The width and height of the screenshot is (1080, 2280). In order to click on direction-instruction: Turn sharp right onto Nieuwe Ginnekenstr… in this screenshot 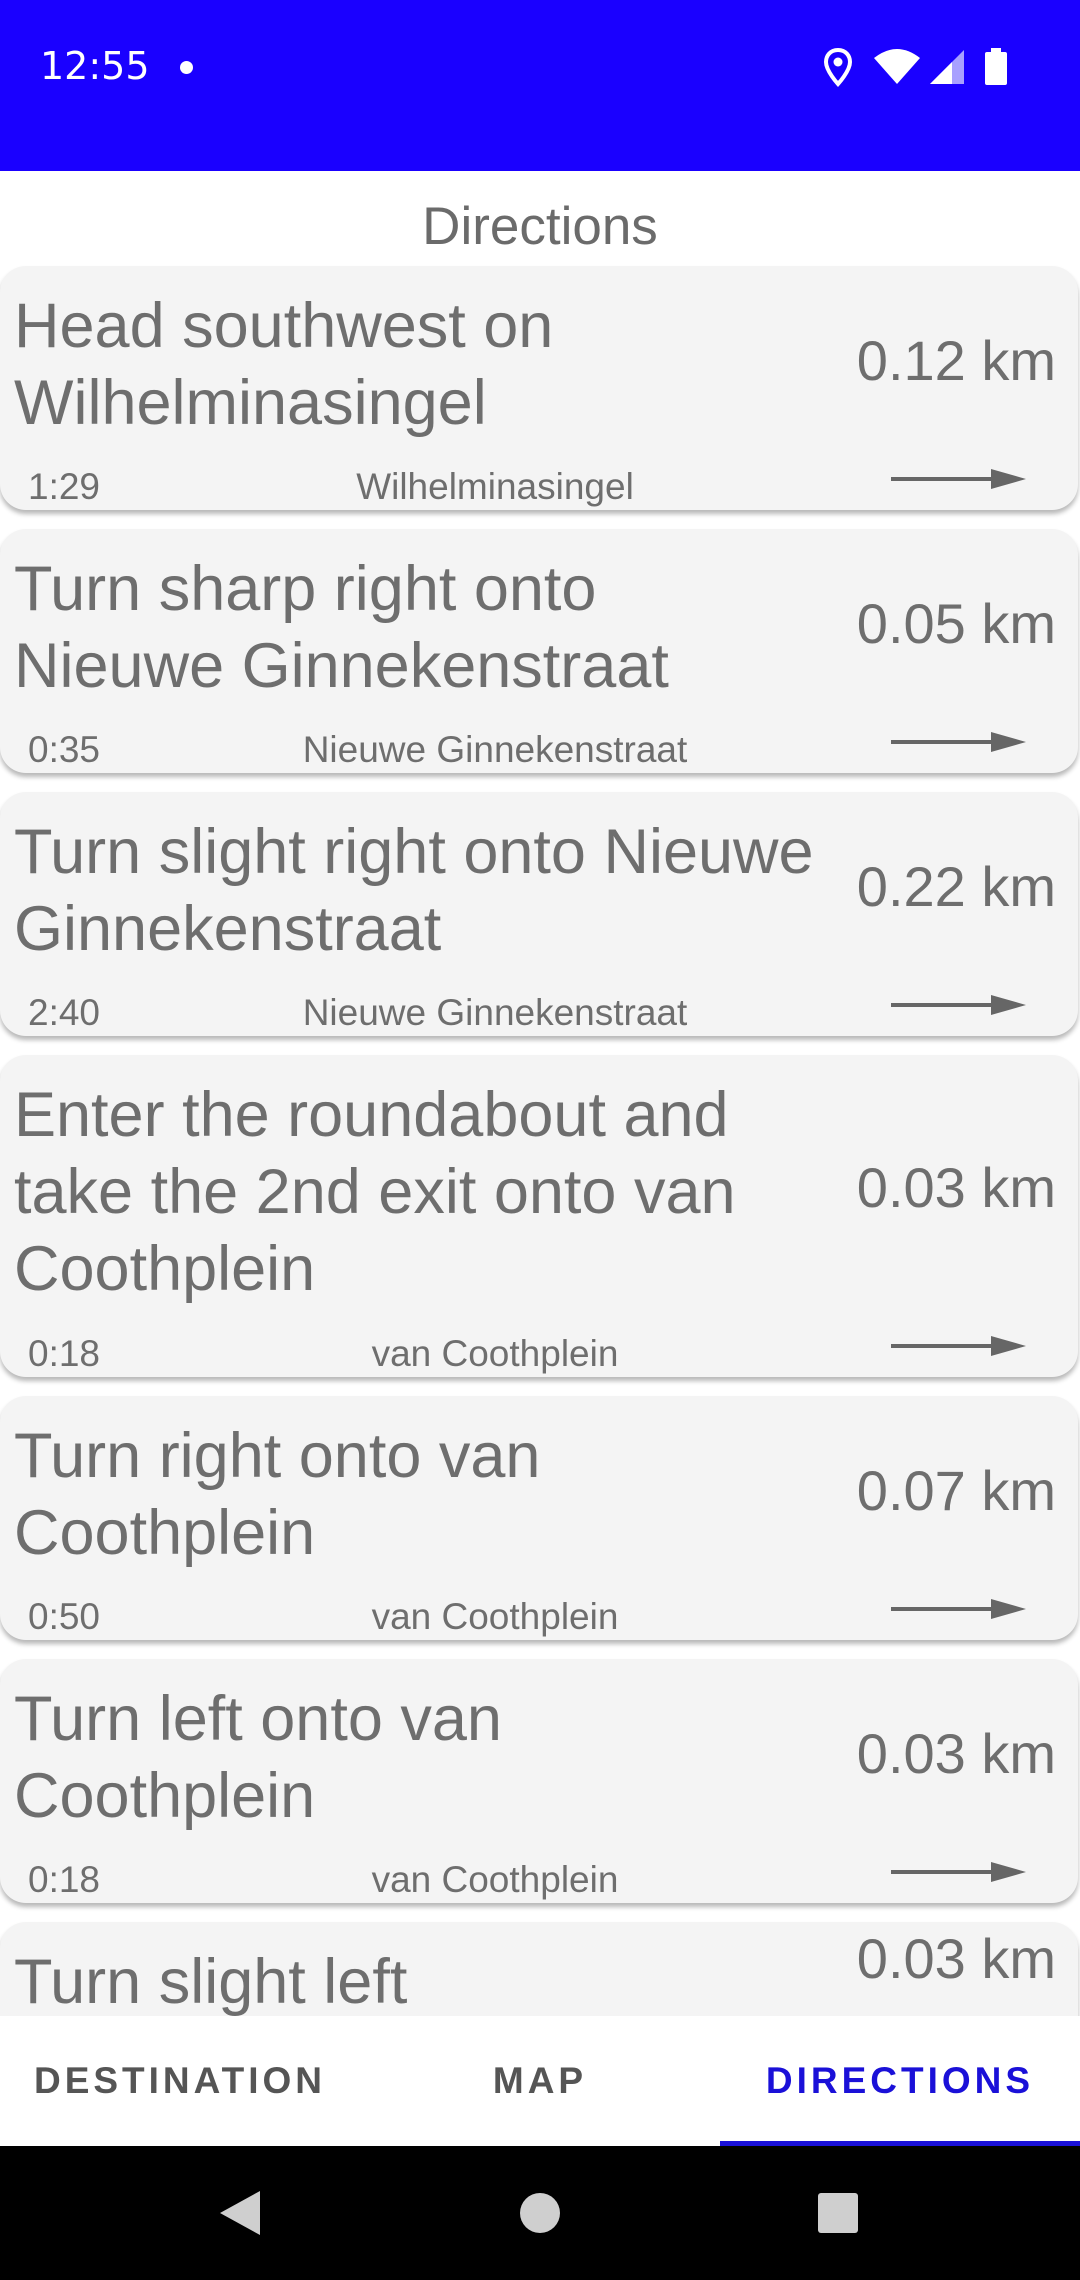, I will do `click(341, 627)`.